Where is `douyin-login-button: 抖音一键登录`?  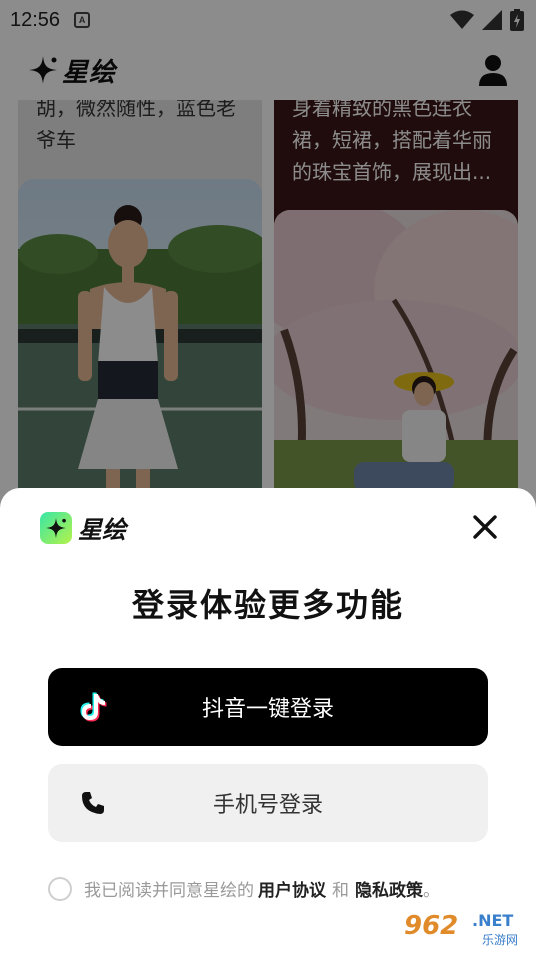
douyin-login-button: 抖音一键登录 is located at coordinates (268, 707).